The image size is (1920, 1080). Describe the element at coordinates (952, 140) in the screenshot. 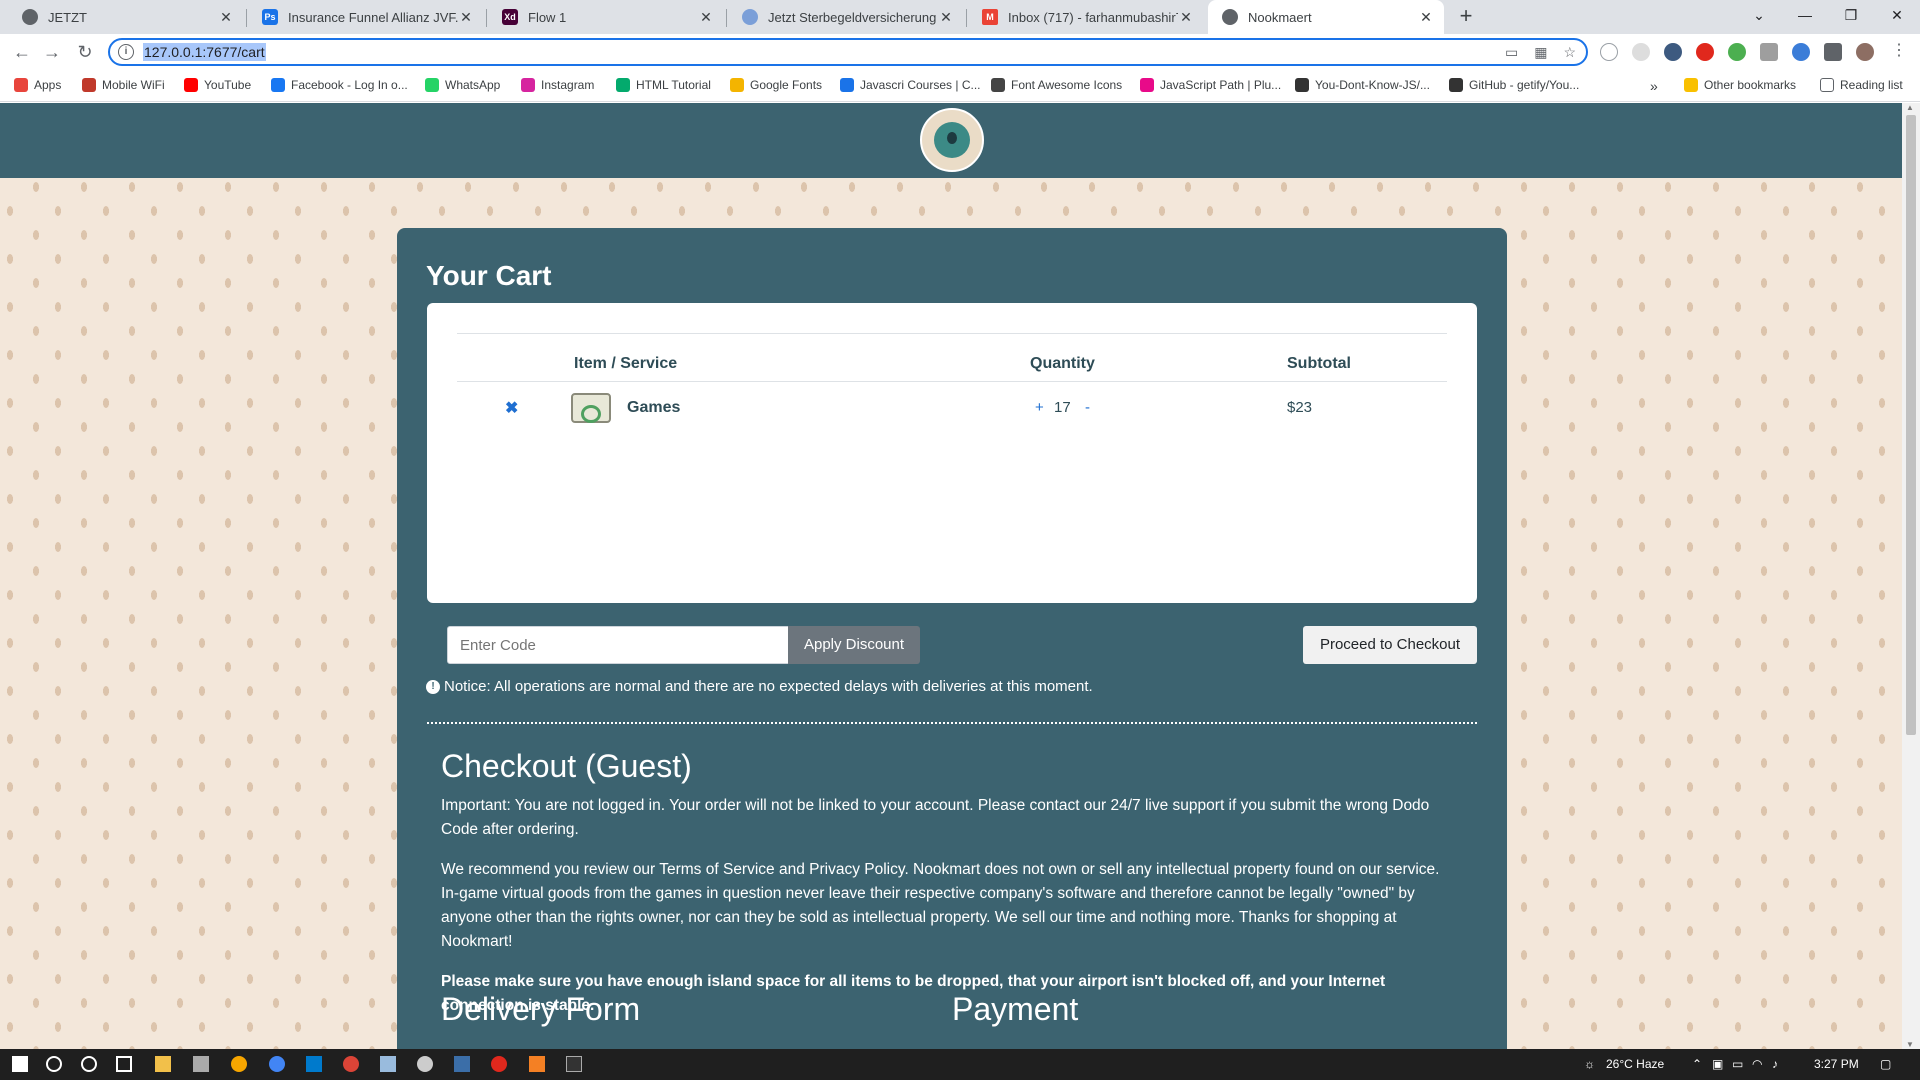

I see `site-logo` at that location.